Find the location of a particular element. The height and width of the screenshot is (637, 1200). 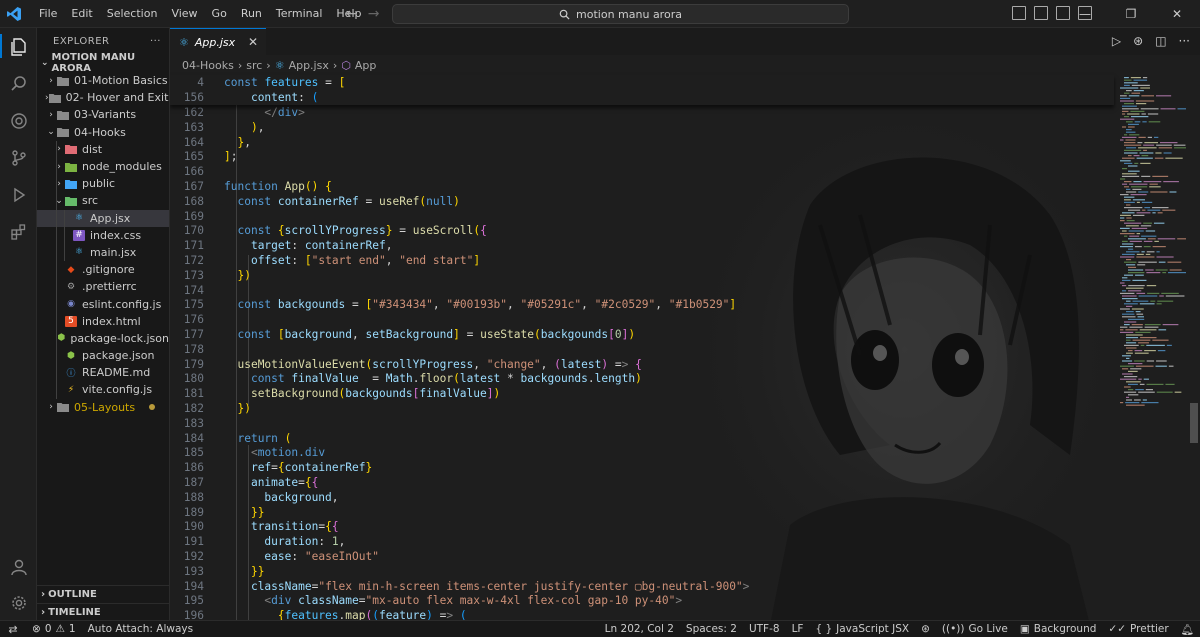

code-line: 192 ease: "easeInOut" is located at coordinates (644, 556).